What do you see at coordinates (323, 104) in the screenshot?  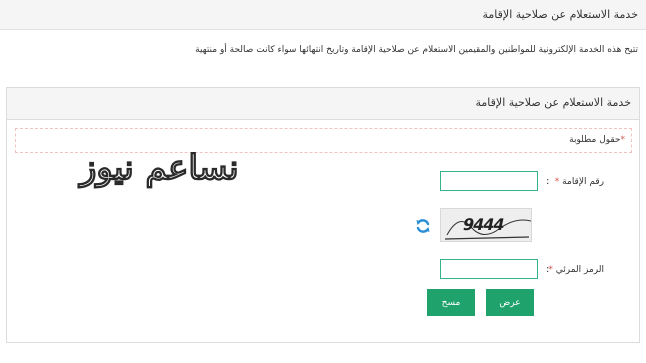 I see `panel-heading: خدمة الاستعلام عن صلاحية الإقامة` at bounding box center [323, 104].